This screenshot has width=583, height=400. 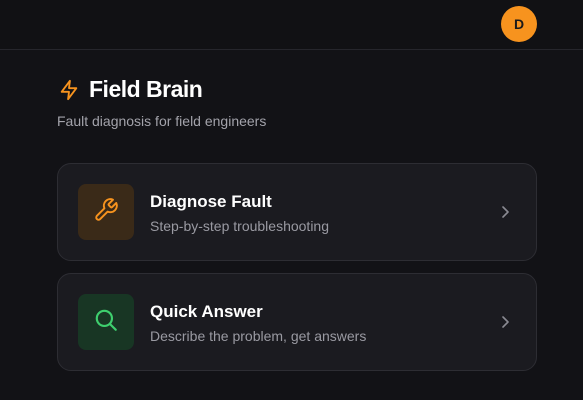 What do you see at coordinates (69, 90) in the screenshot?
I see `lightning-bolt-icon` at bounding box center [69, 90].